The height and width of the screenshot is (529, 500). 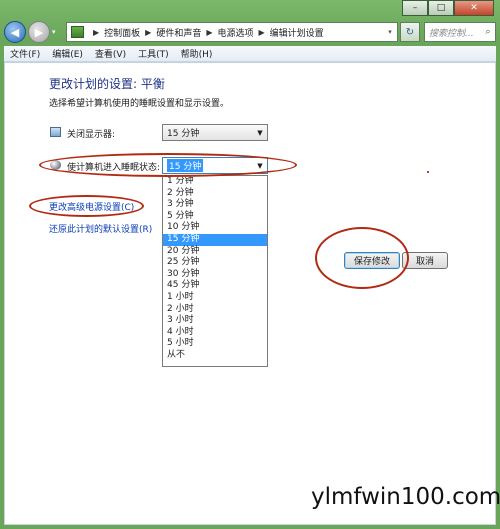 I want to click on breadcrumb-item: 电源选项, so click(x=236, y=32).